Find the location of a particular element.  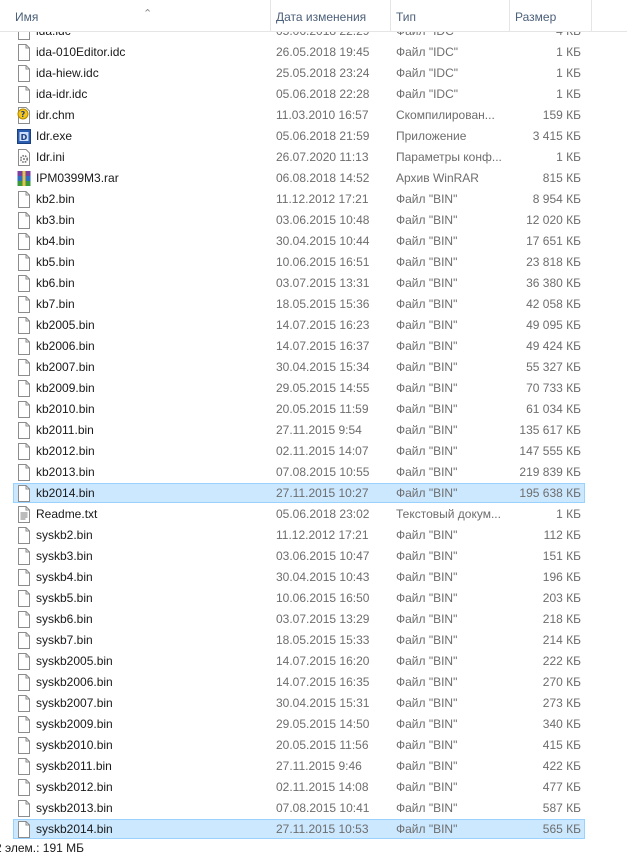

file-size: 218 КБ is located at coordinates (561, 619).